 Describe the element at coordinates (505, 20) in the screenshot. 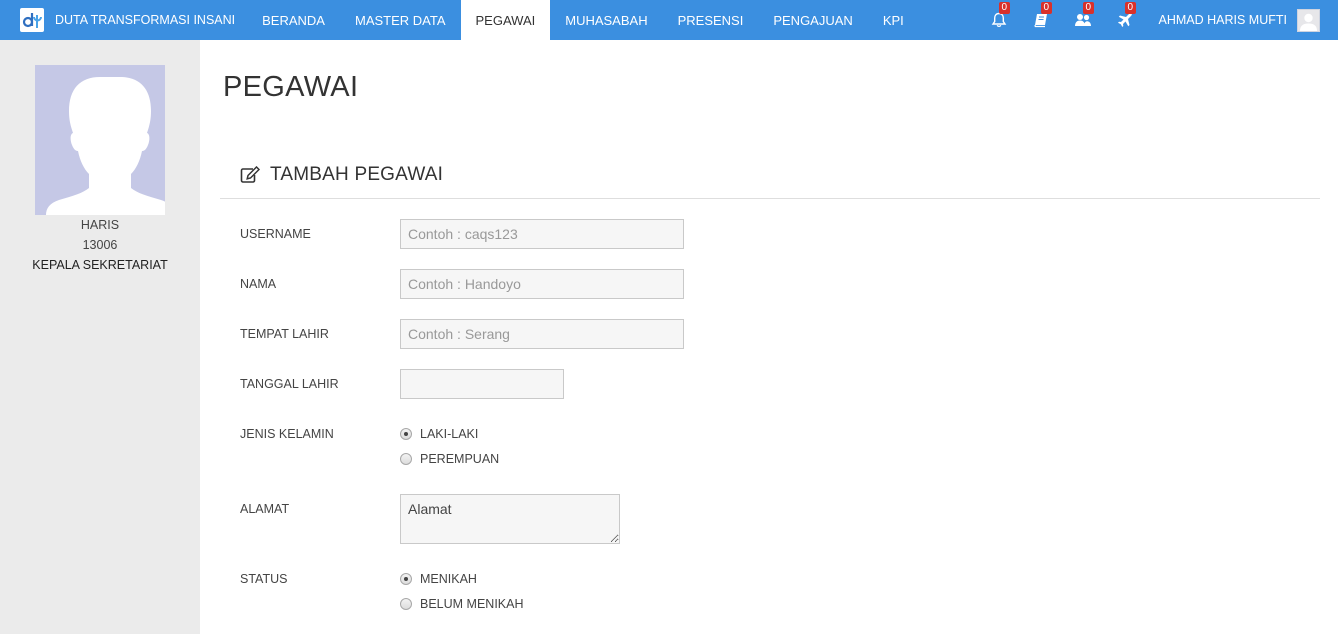

I see `nav-item-pegawai: PEGAWAI` at that location.